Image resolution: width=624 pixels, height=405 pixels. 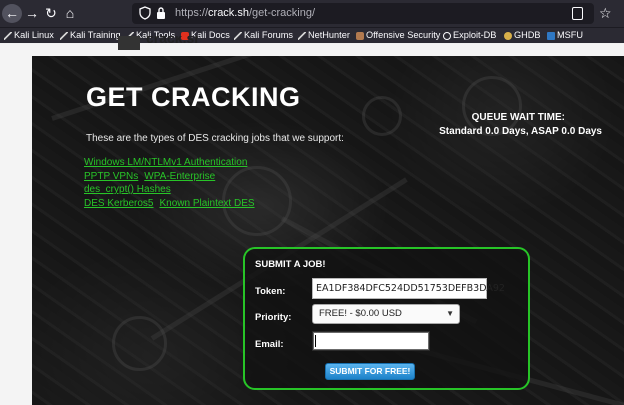 I want to click on home-icon: ⌂, so click(x=70, y=13).